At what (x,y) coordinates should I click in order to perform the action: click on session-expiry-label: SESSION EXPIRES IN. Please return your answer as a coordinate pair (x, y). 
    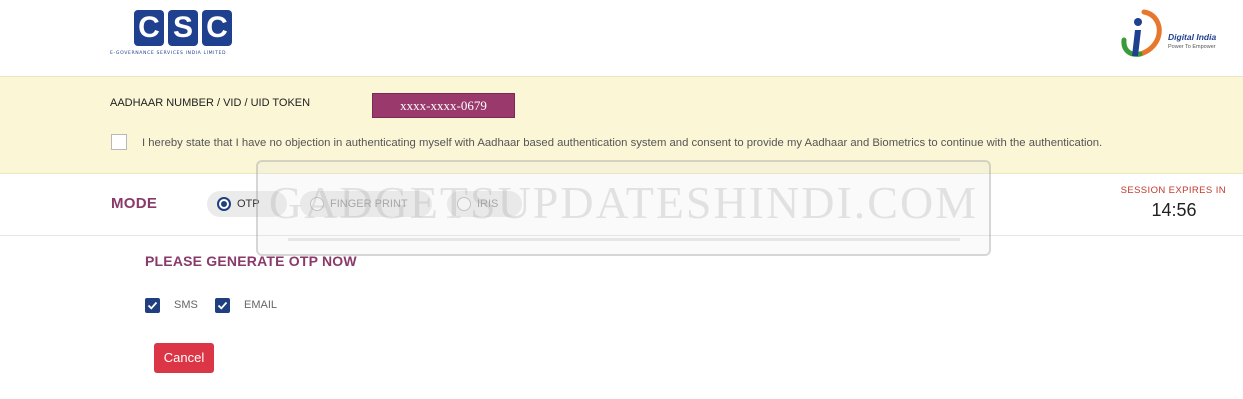
    Looking at the image, I should click on (1173, 190).